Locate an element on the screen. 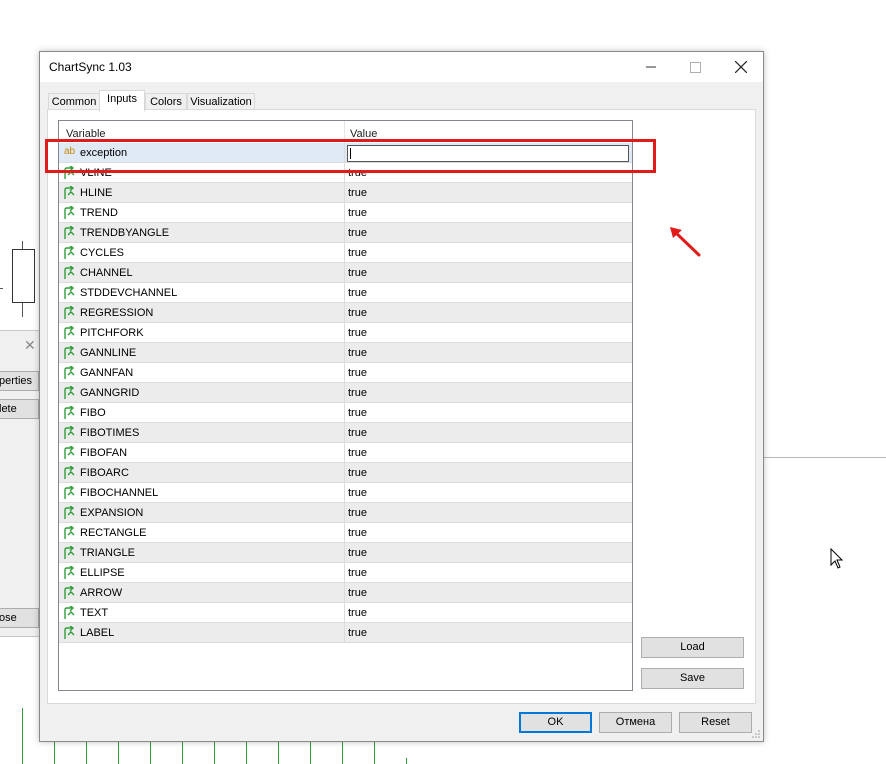 Image resolution: width=886 pixels, height=764 pixels. table-row: EXPANSION true is located at coordinates (345, 513).